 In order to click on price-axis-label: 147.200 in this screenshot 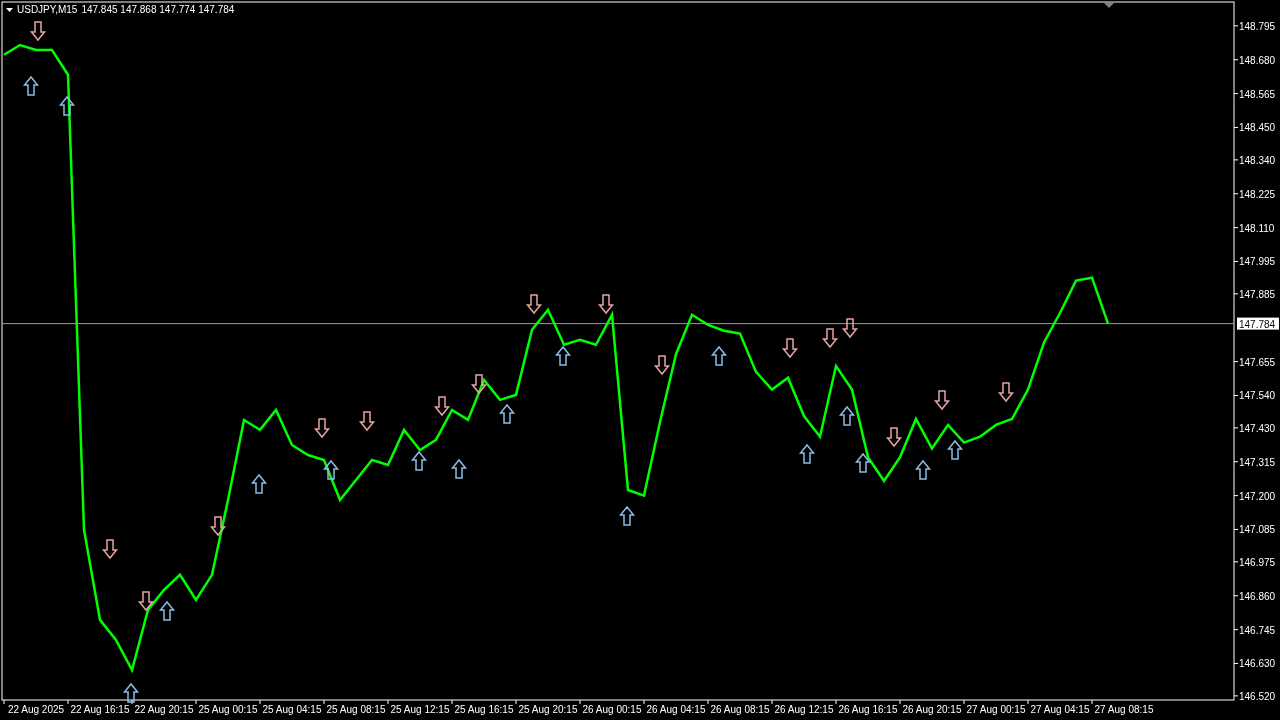, I will do `click(1257, 496)`.